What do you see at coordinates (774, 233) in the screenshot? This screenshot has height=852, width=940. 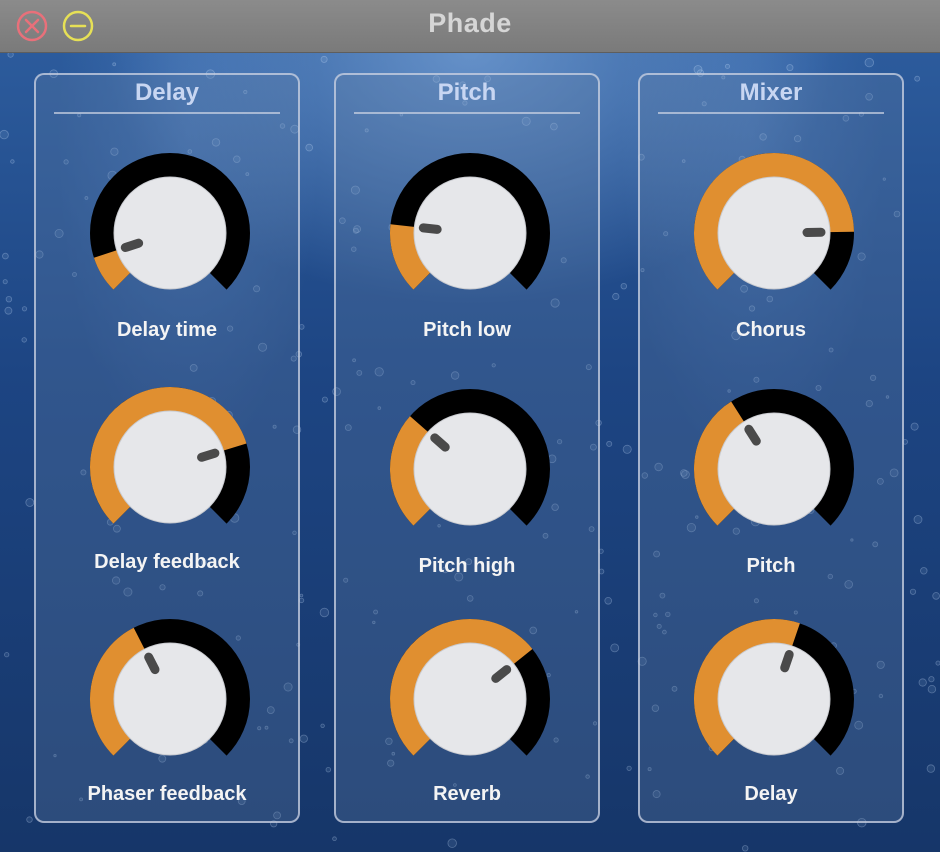 I see `knob-chorus` at bounding box center [774, 233].